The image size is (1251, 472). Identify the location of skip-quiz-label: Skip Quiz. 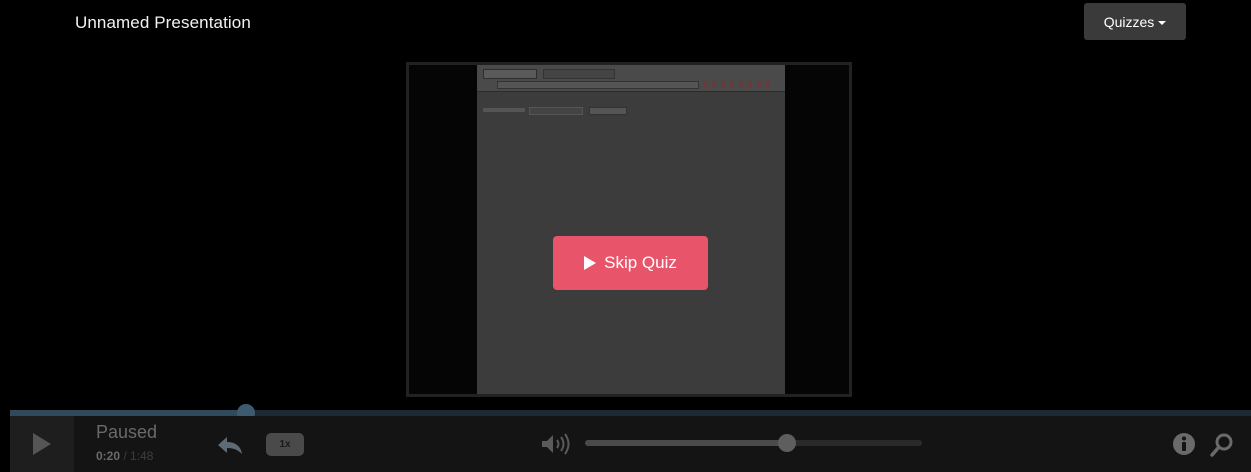
(640, 262).